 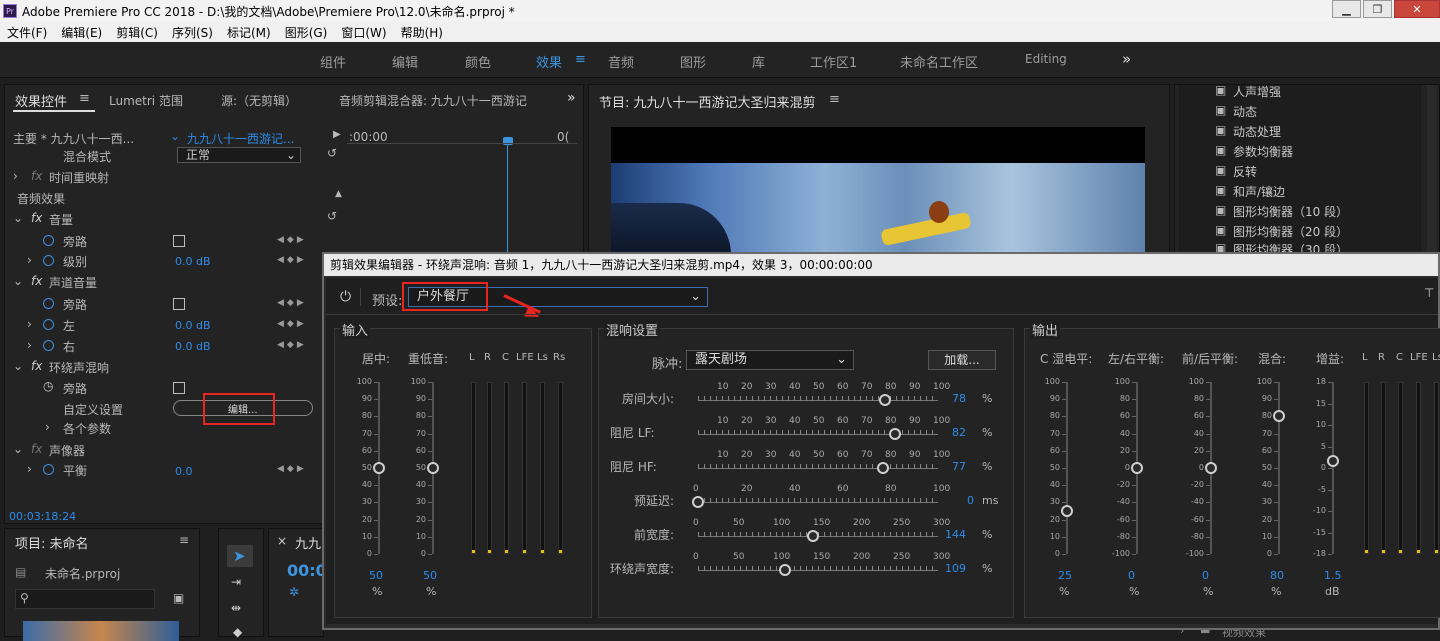 What do you see at coordinates (433, 468) in the screenshot?
I see `lfe-slider-thumb` at bounding box center [433, 468].